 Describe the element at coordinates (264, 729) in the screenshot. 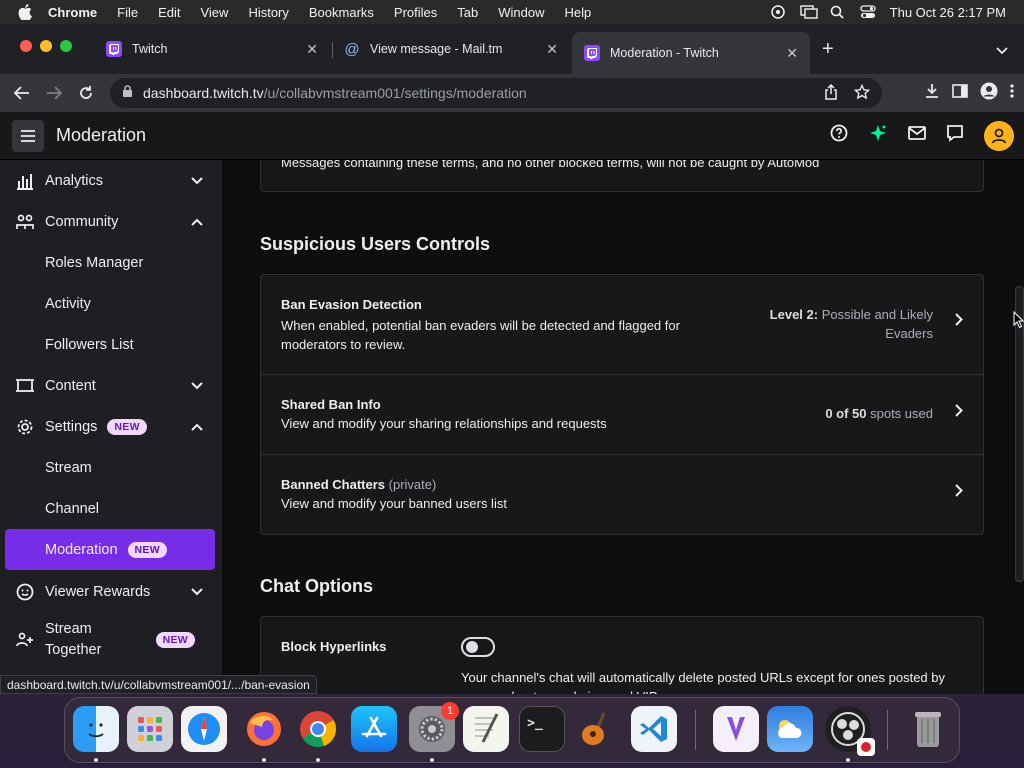

I see `firefox-icon` at that location.